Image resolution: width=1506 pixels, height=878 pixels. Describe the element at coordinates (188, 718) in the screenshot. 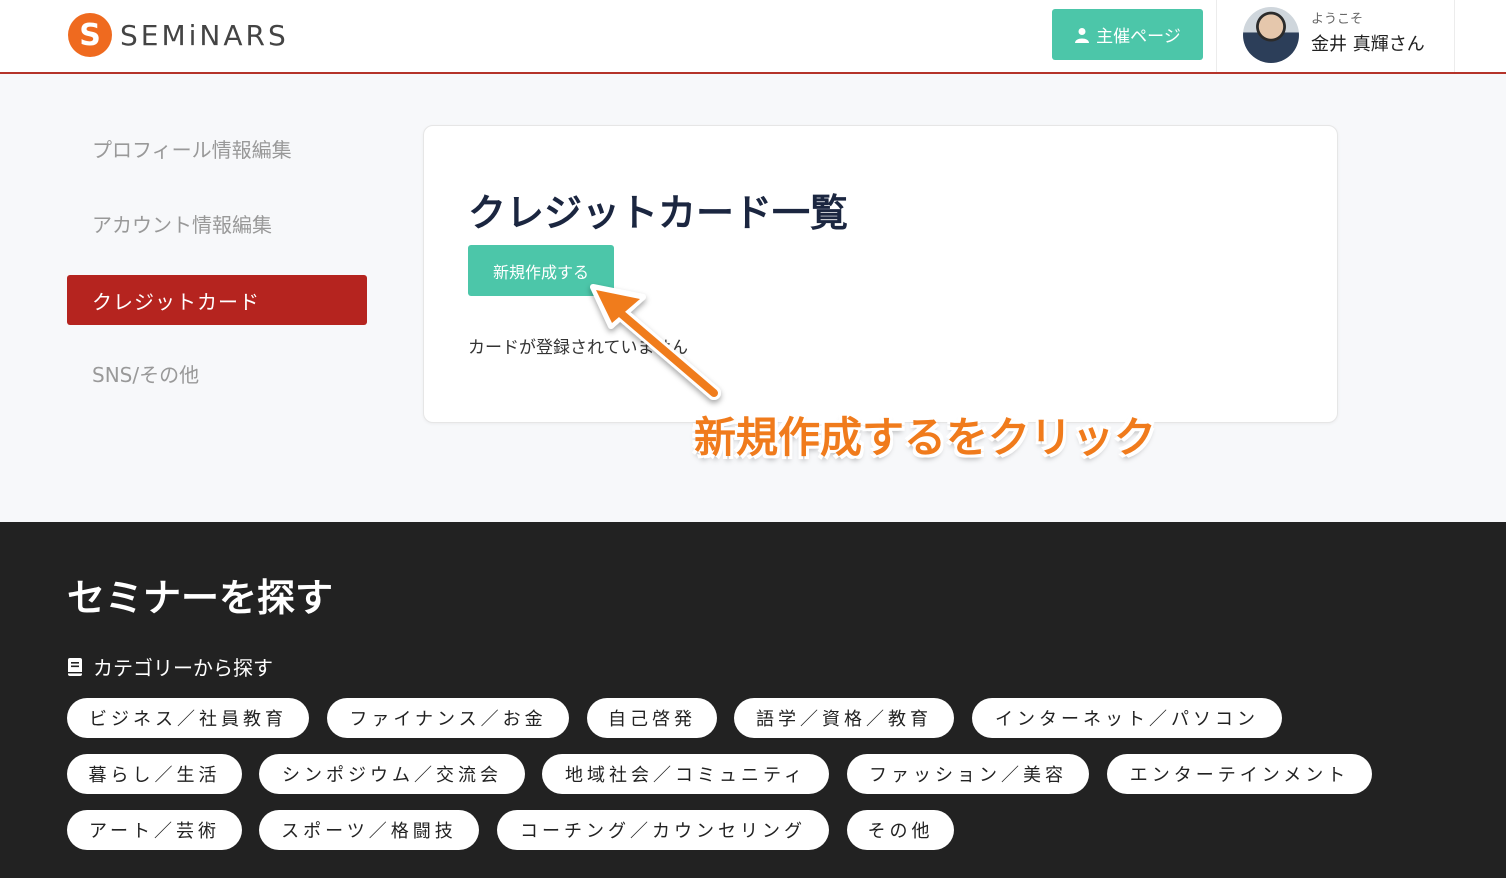

I see `category-tag: ビジネス／社員教育` at that location.